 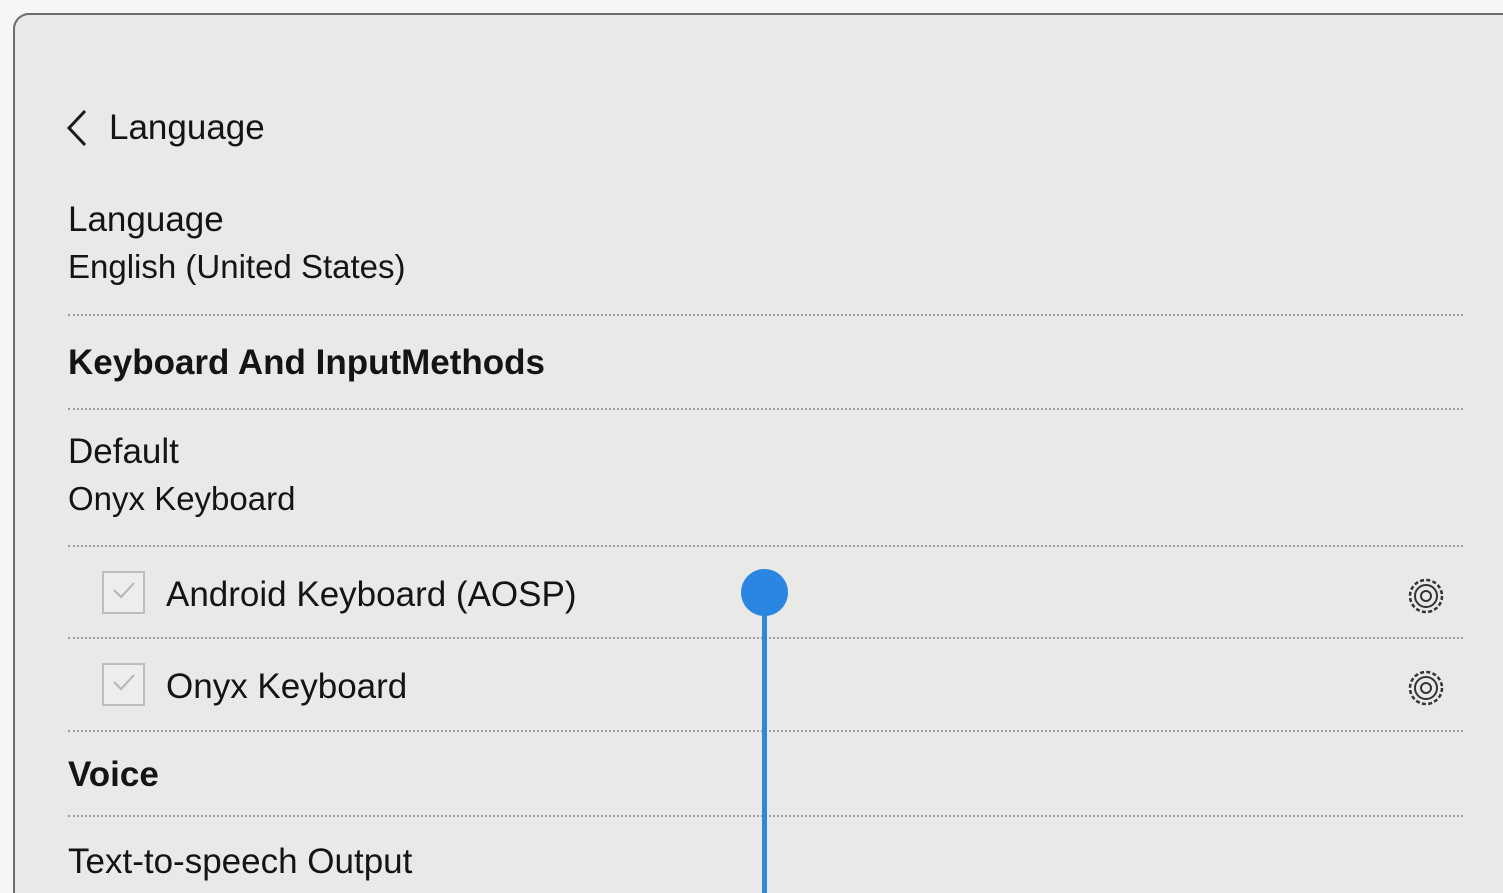 What do you see at coordinates (77, 128) in the screenshot?
I see `chevron-left-icon` at bounding box center [77, 128].